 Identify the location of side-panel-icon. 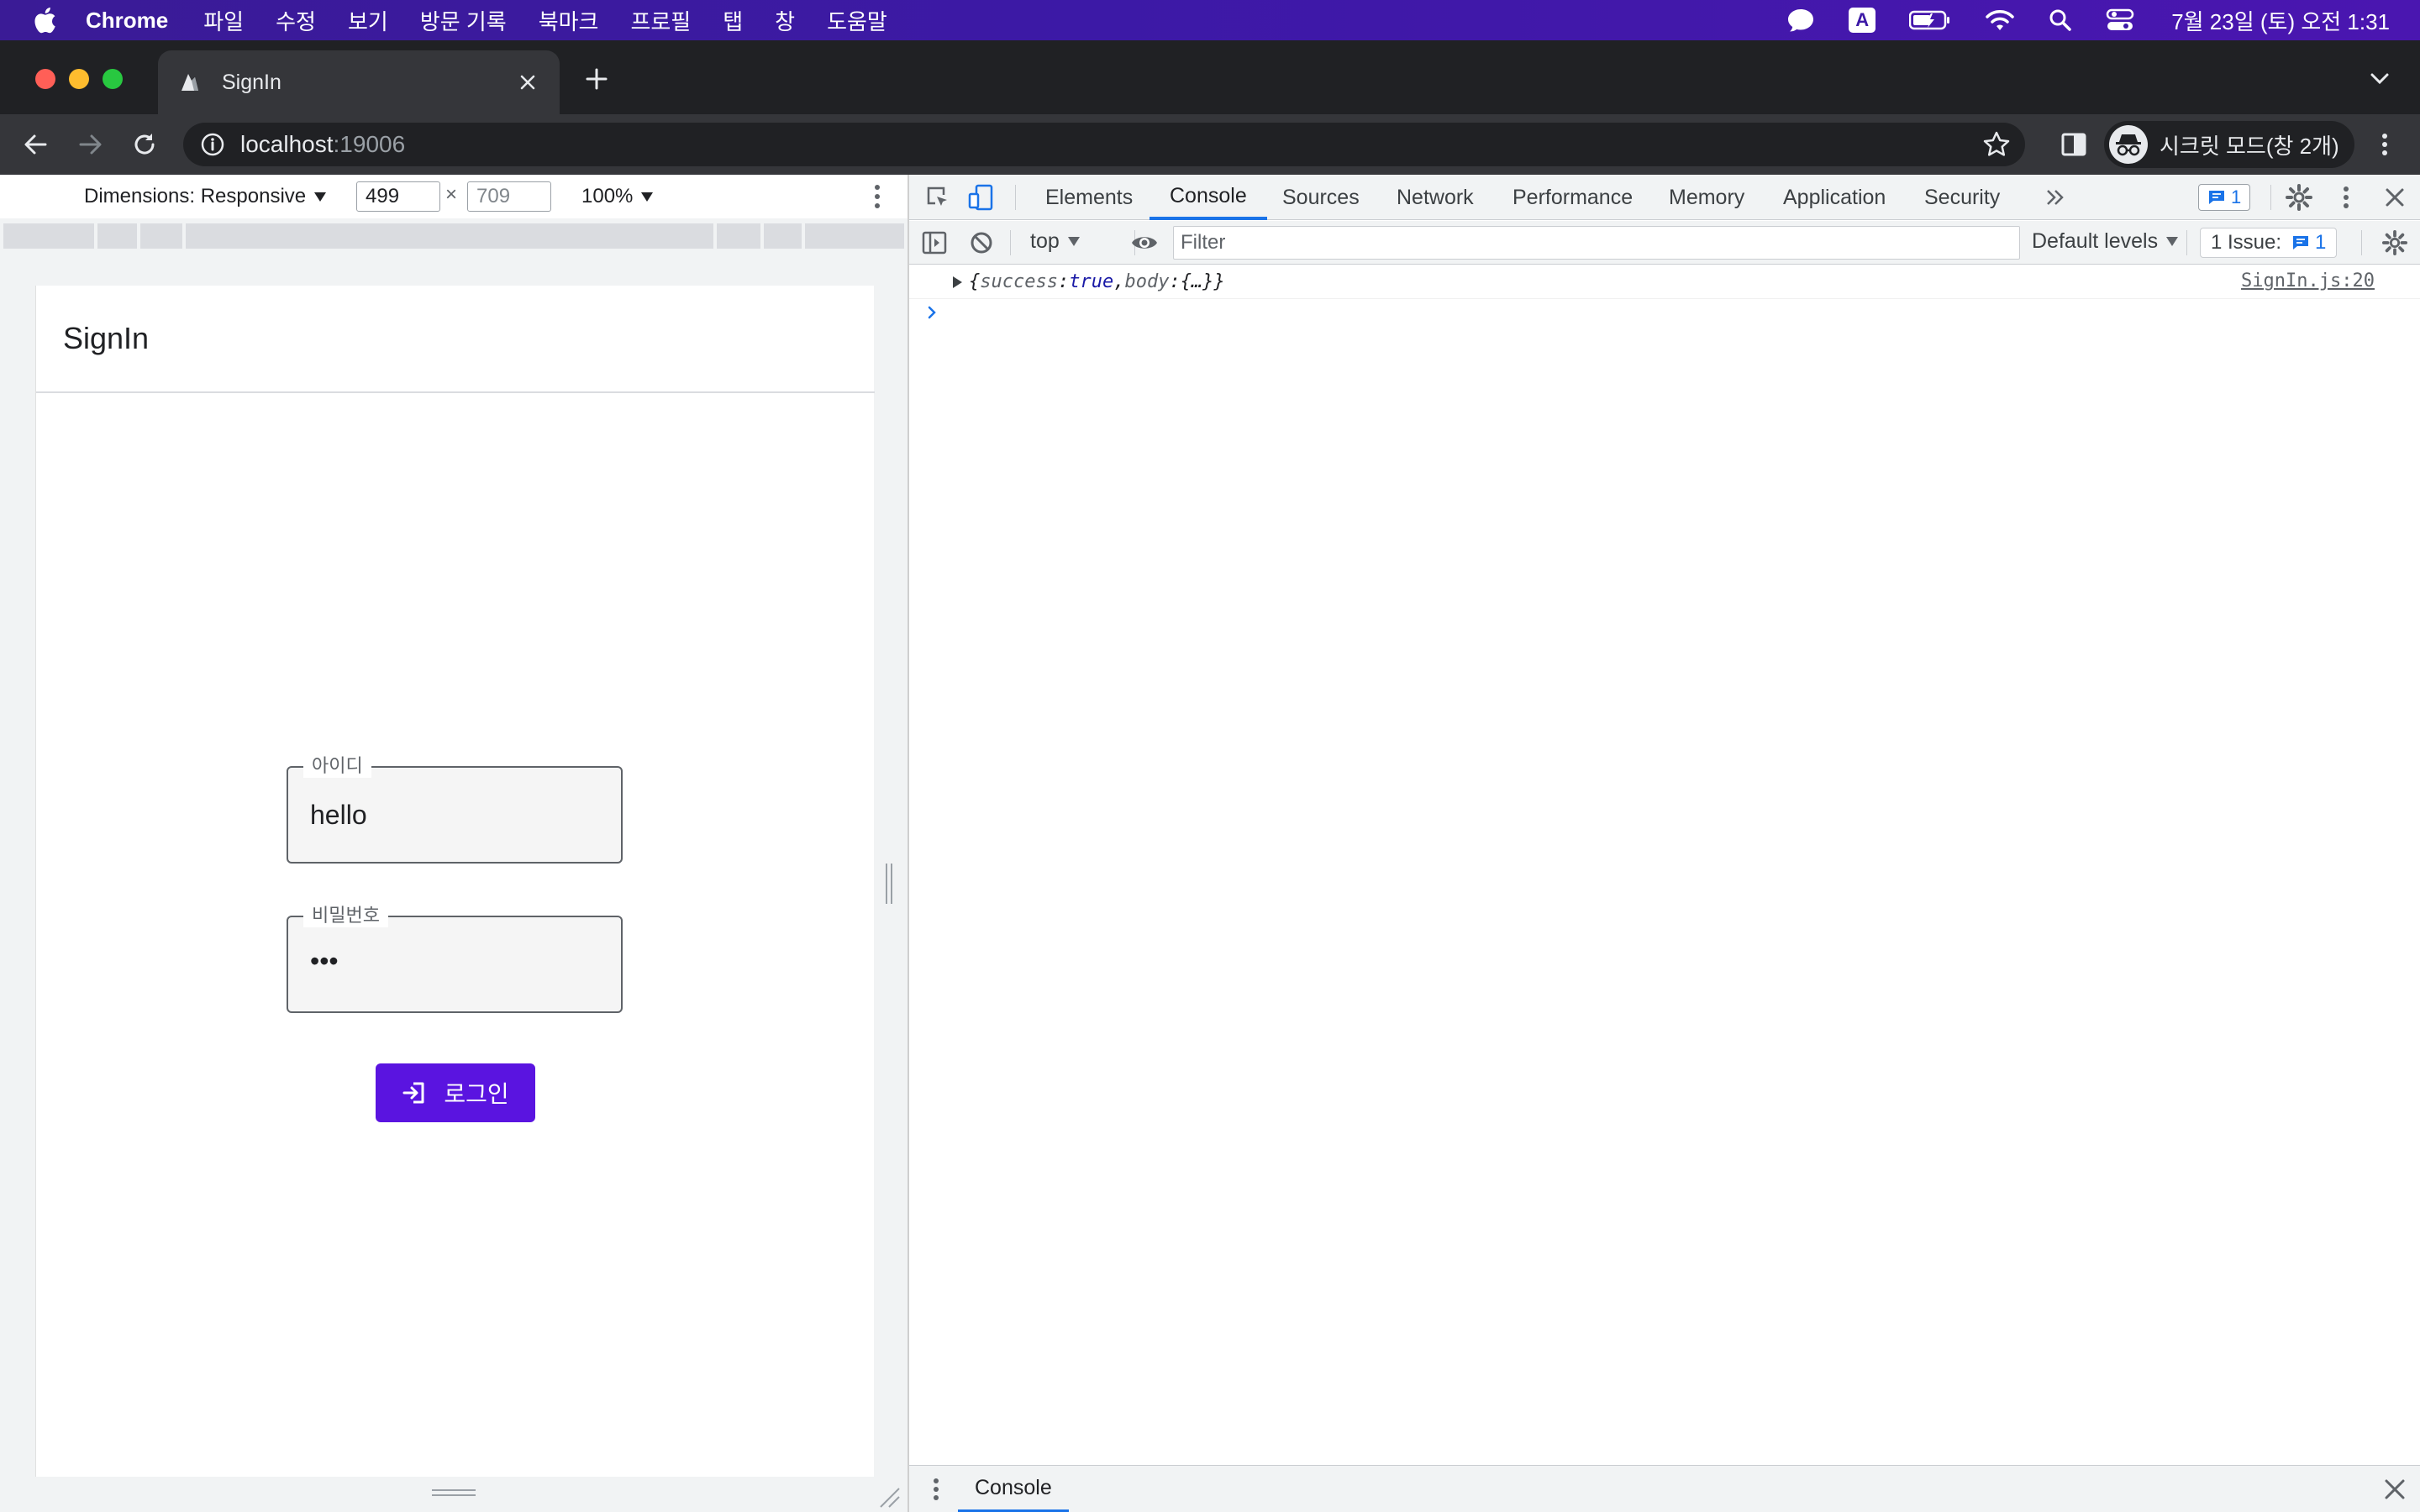
(2074, 144).